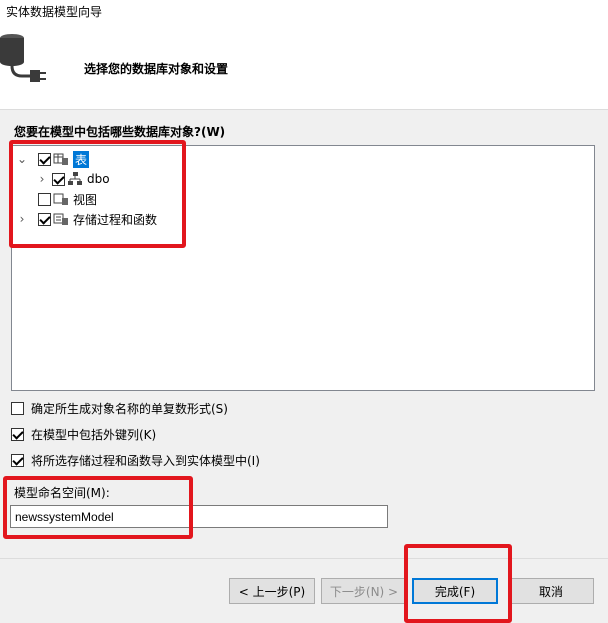  I want to click on next-button: 下一步(N) >, so click(364, 591).